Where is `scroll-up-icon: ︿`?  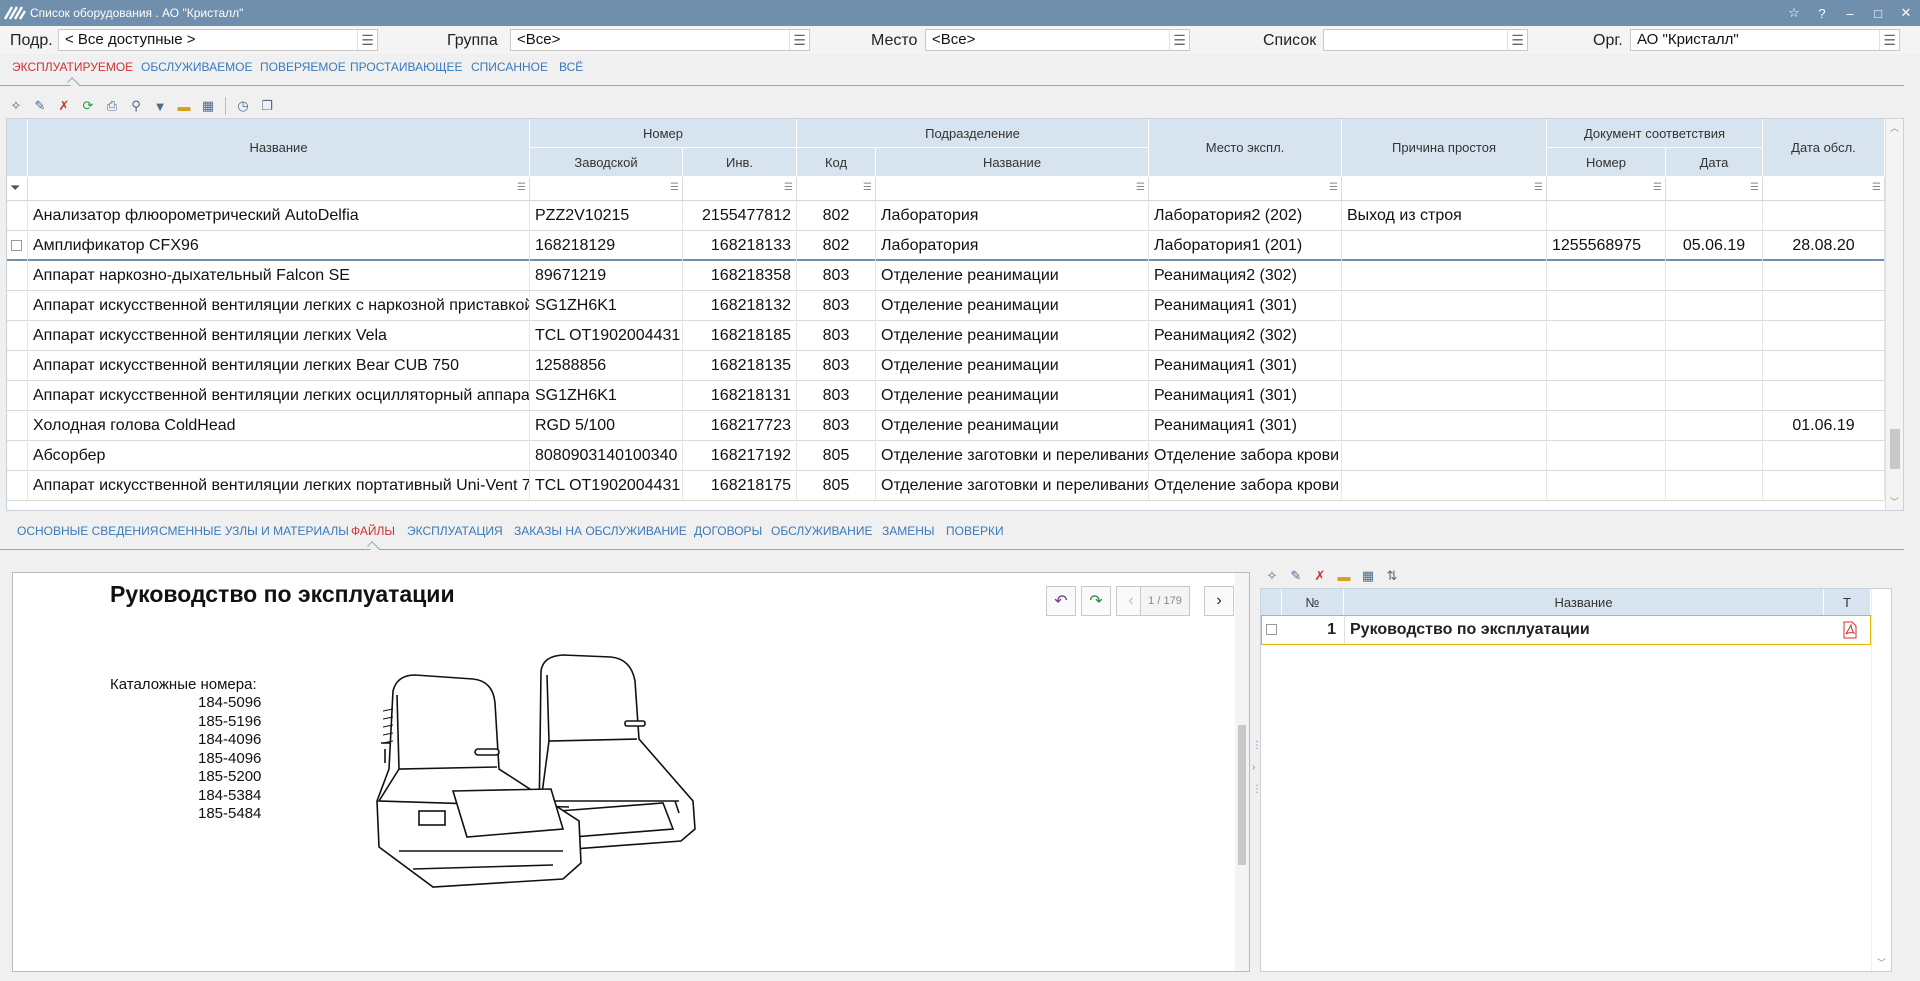
scroll-up-icon: ︿ is located at coordinates (1894, 127).